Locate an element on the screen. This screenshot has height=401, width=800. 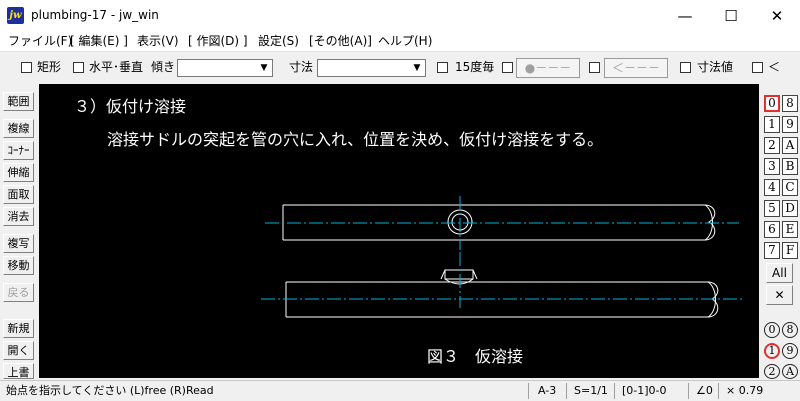
figure-caption: 図３ 仮溶接 is located at coordinates (475, 356).